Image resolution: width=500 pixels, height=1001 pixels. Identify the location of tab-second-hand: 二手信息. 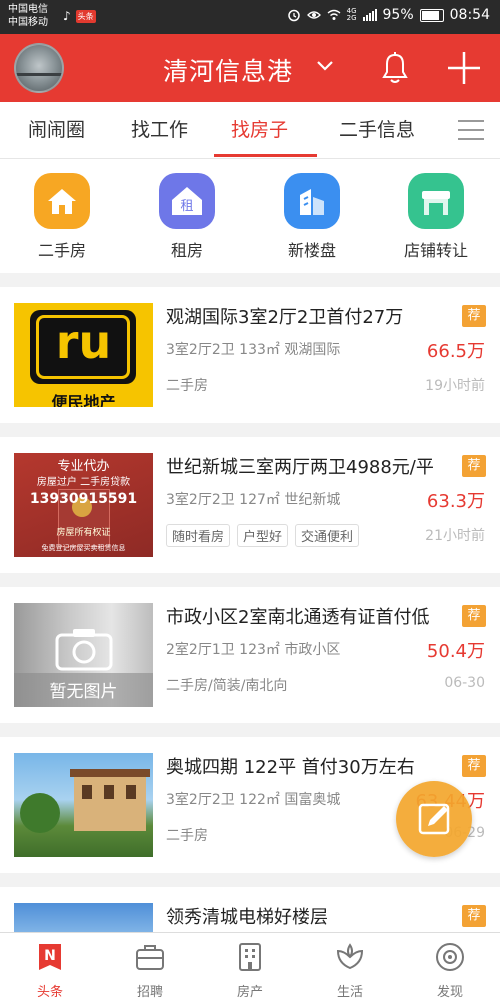
(377, 128).